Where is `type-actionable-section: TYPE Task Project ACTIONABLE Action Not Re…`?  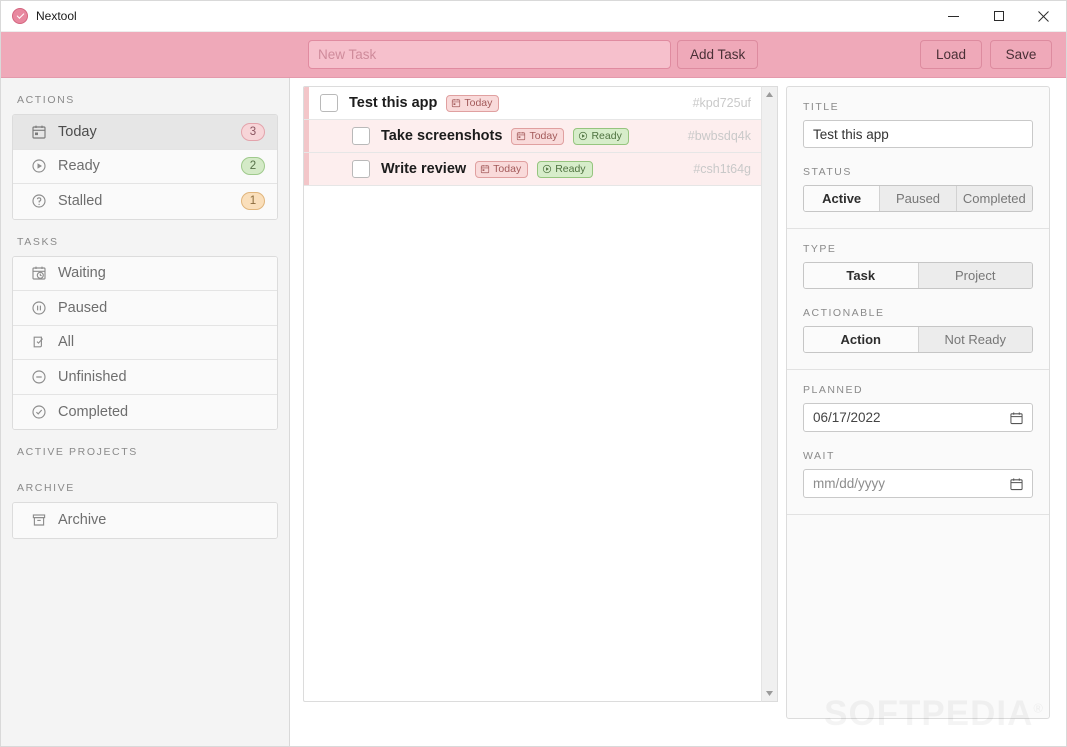
type-actionable-section: TYPE Task Project ACTIONABLE Action Not Re… is located at coordinates (918, 299).